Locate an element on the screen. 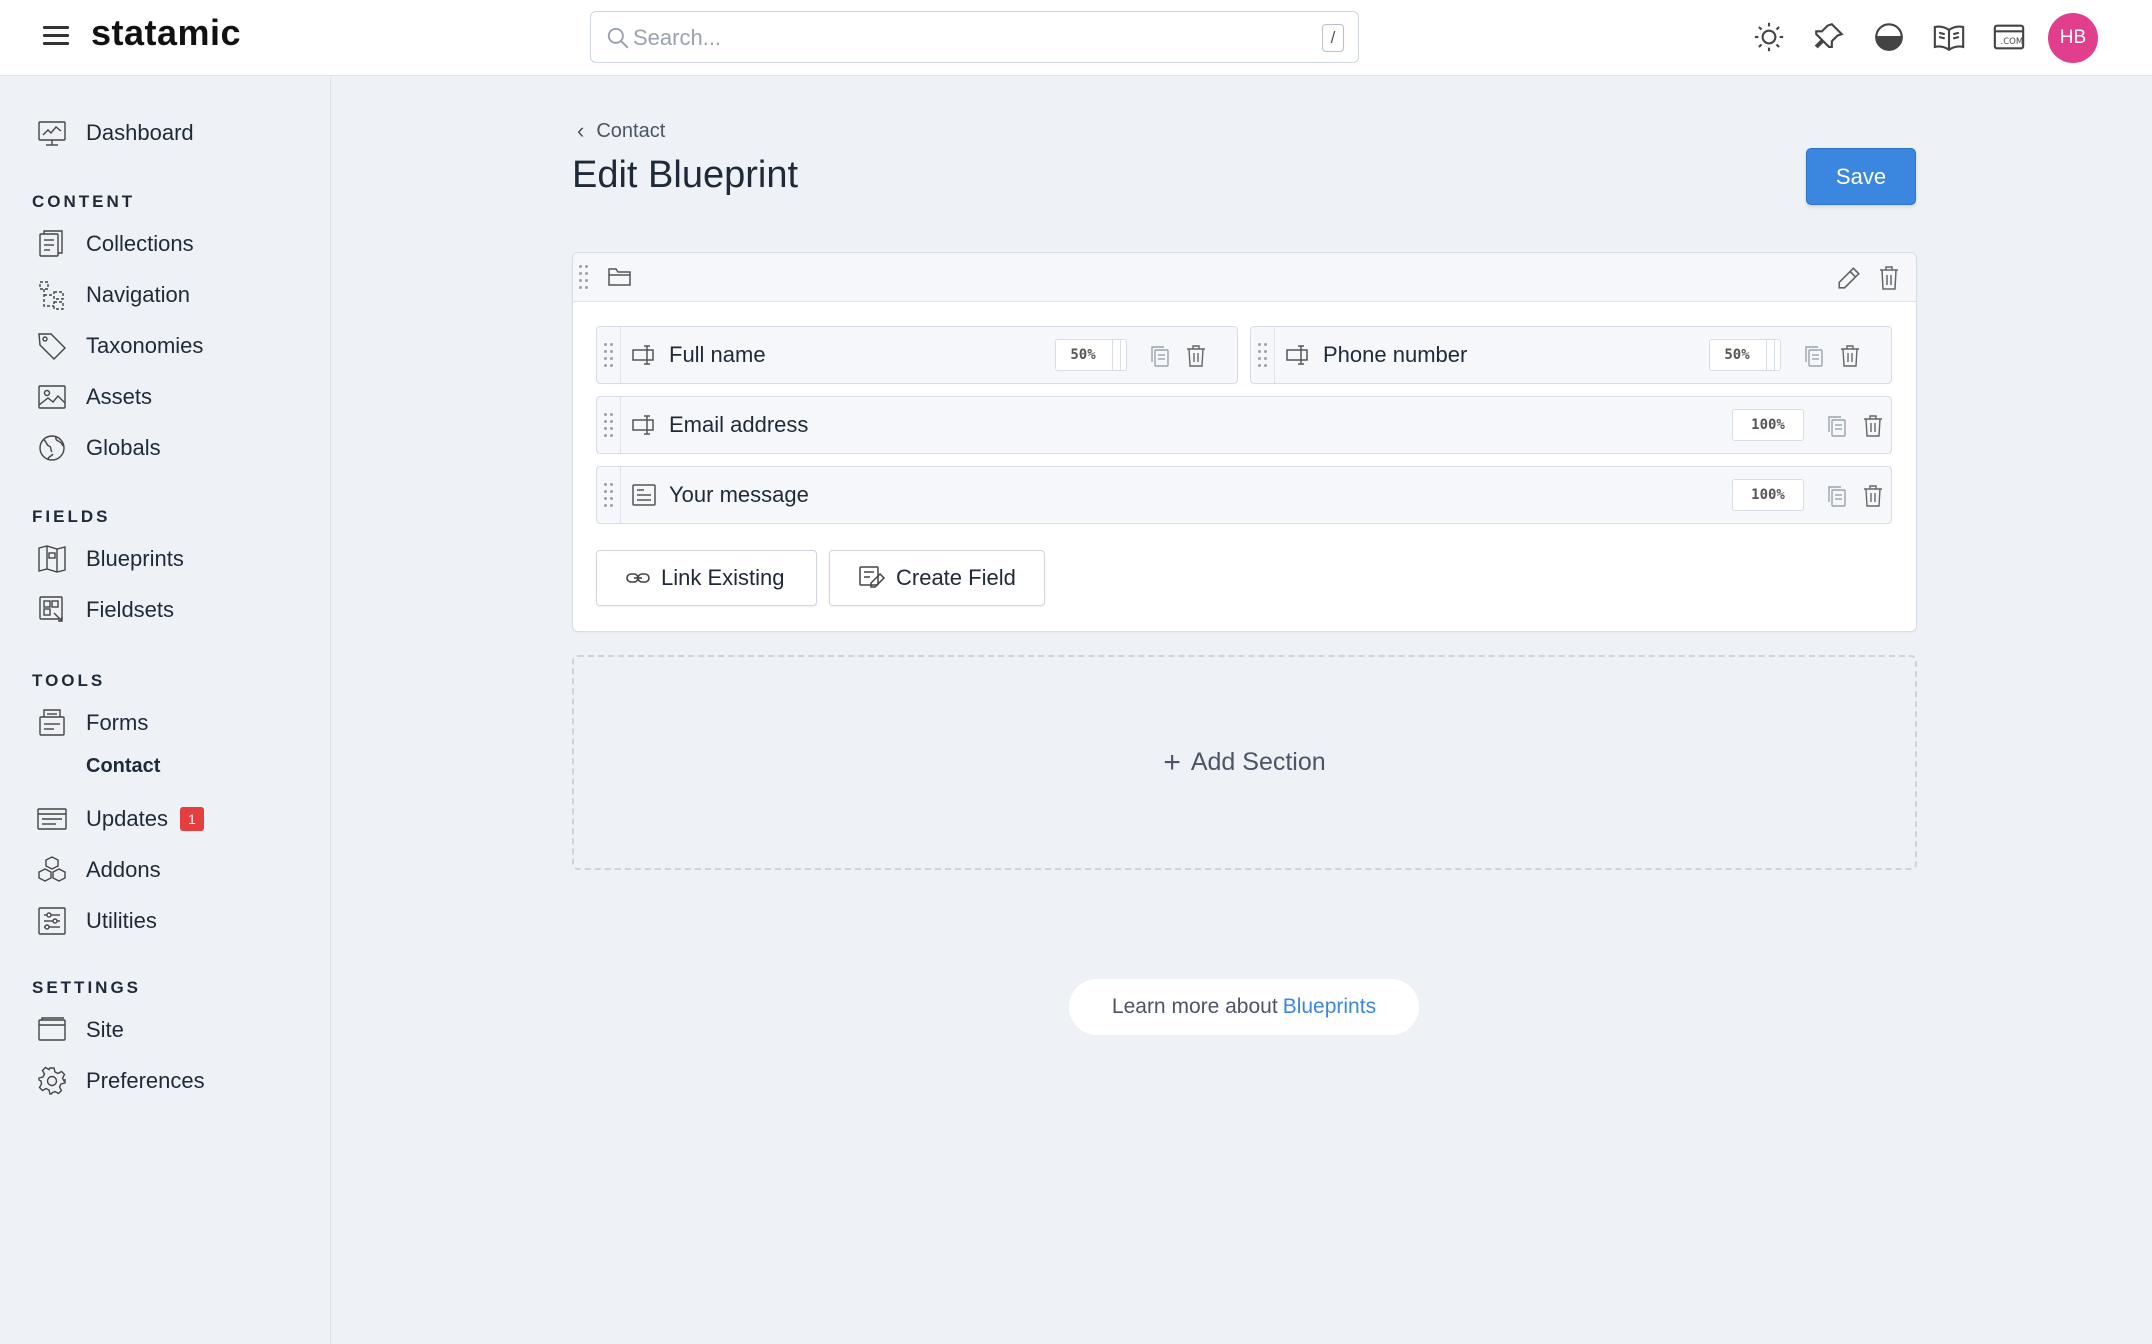 This screenshot has width=2152, height=1344. sidebar-item-label: Navigation is located at coordinates (138, 294).